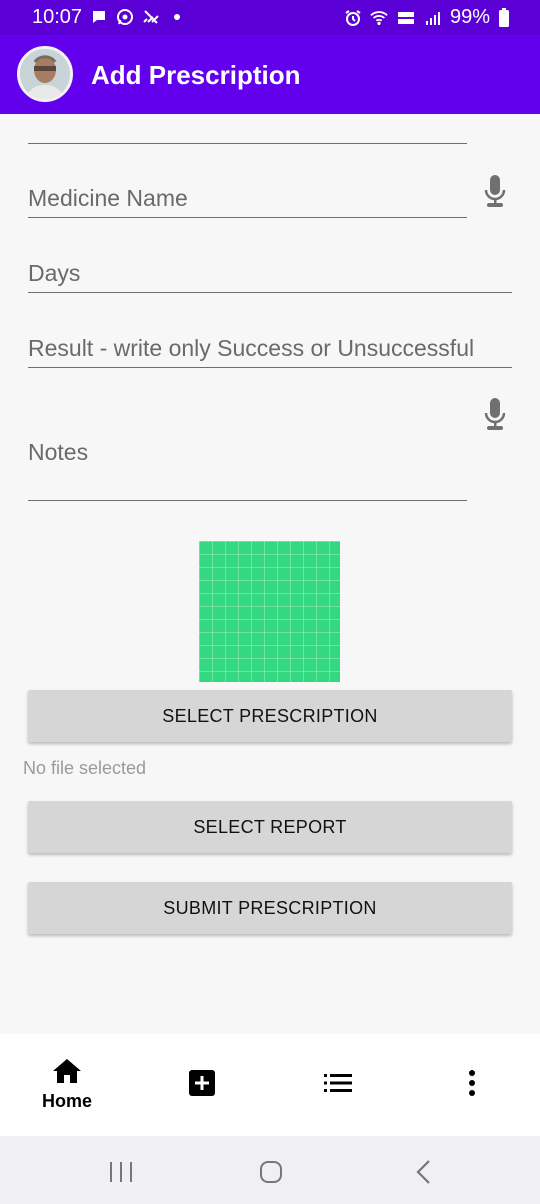  What do you see at coordinates (495, 191) in the screenshot?
I see `medicine-mic-icon` at bounding box center [495, 191].